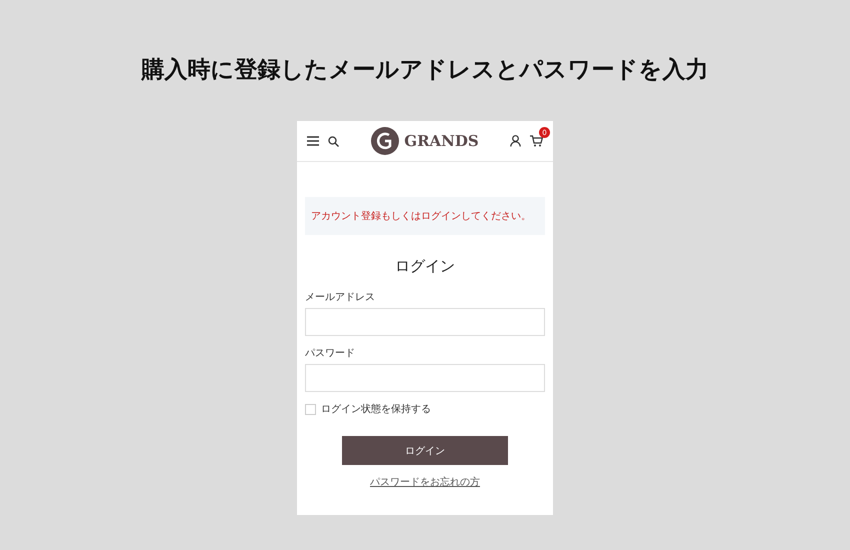  I want to click on cart-icon, so click(536, 141).